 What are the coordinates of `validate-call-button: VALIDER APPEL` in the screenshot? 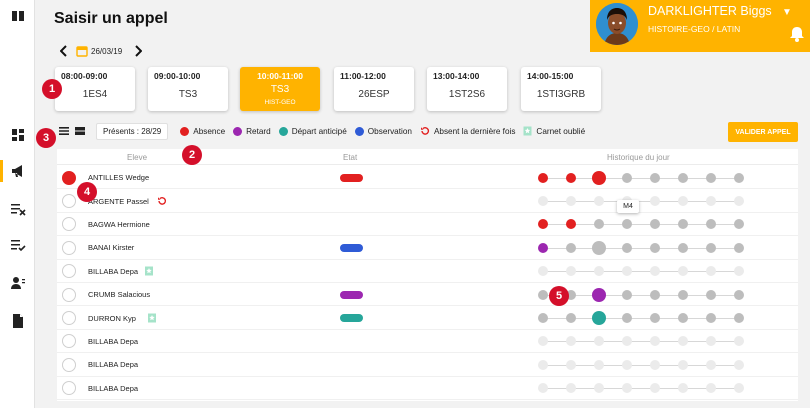 It's located at (763, 132).